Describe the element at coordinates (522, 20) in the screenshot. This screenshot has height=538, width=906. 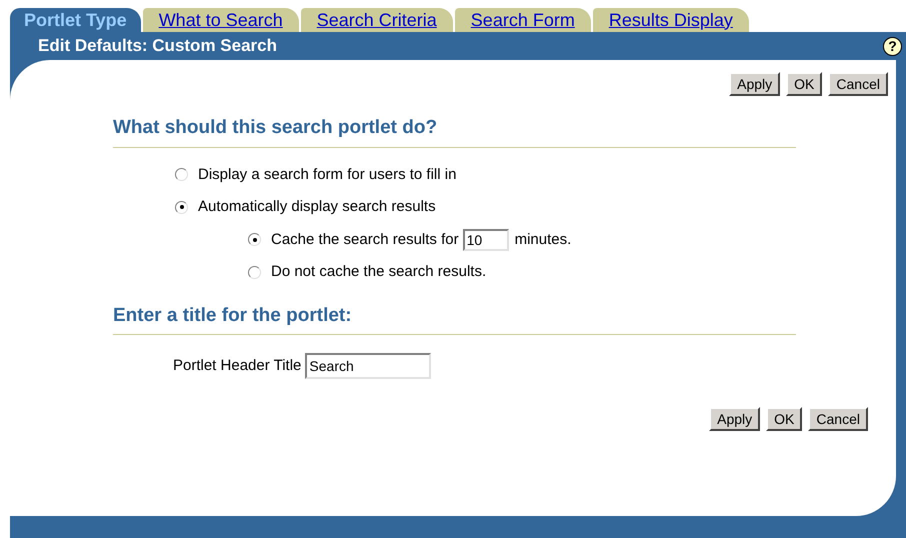
I see `tab: Search Form` at that location.